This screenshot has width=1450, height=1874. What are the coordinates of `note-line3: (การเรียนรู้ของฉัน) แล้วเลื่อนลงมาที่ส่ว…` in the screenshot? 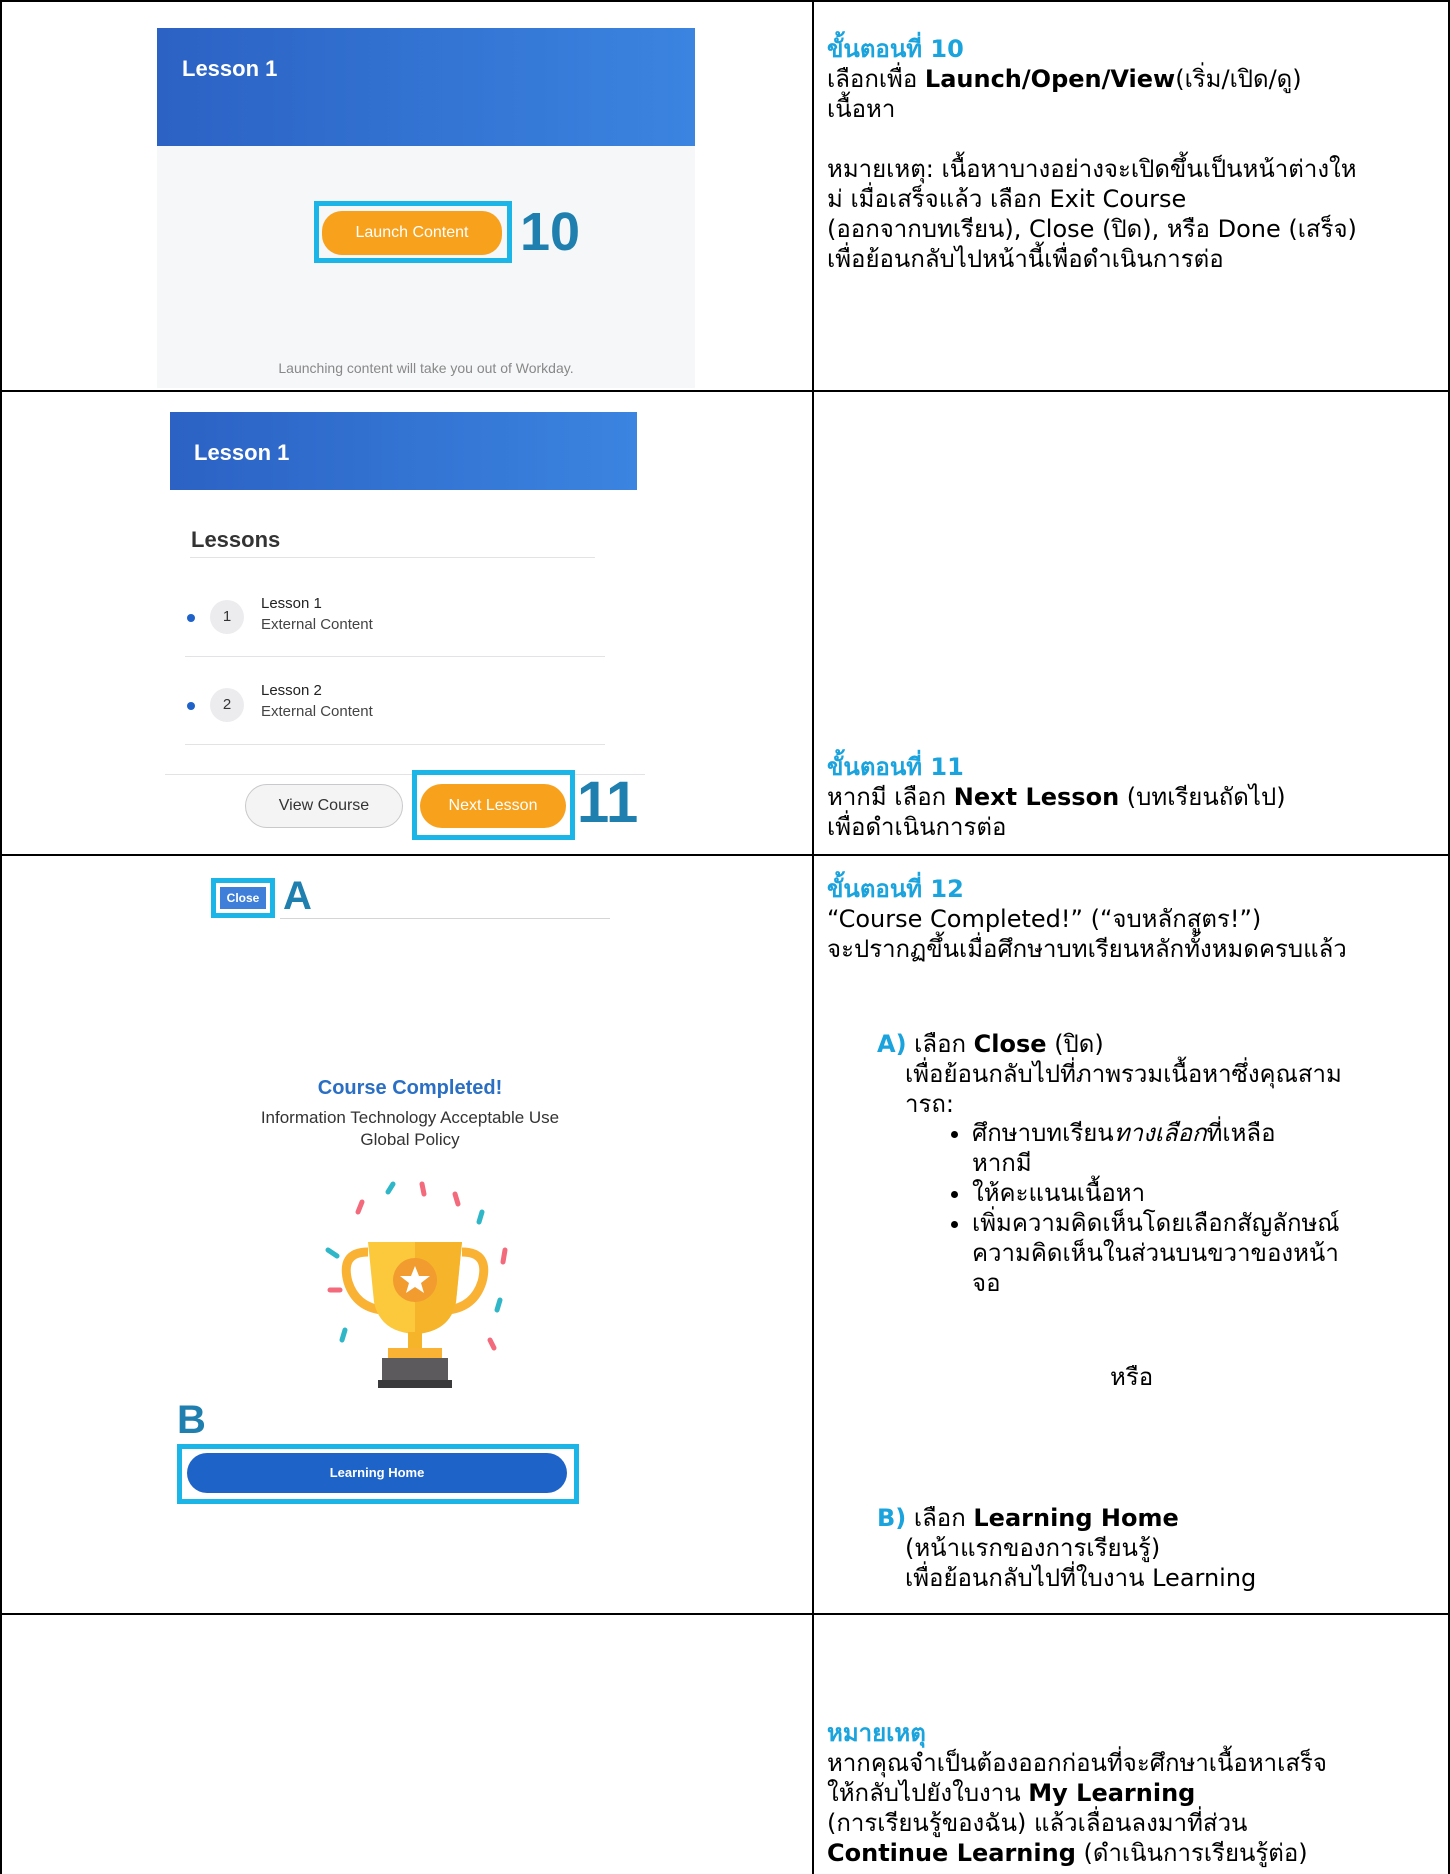 It's located at (1037, 1823).